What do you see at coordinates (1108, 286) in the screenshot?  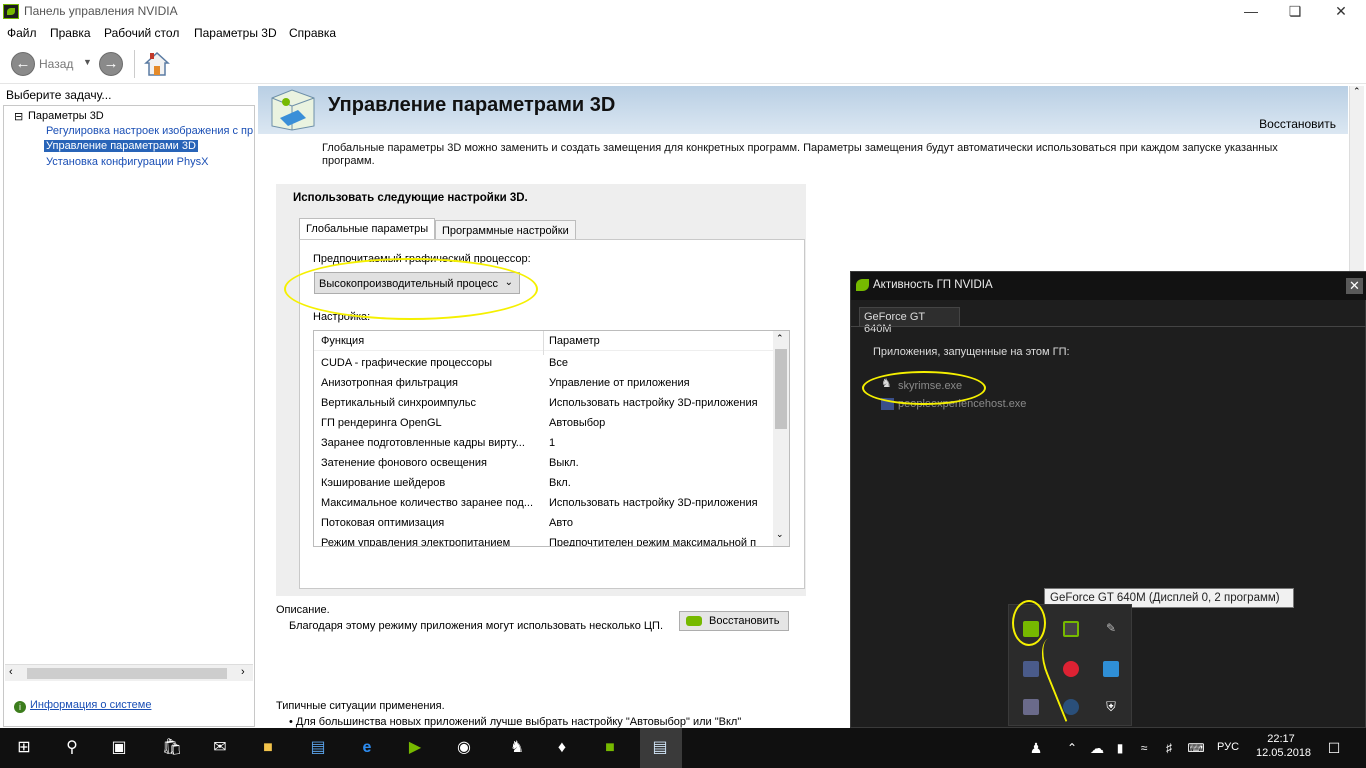 I see `gpu-activity-header: Активность ГП NVIDIA ✕` at bounding box center [1108, 286].